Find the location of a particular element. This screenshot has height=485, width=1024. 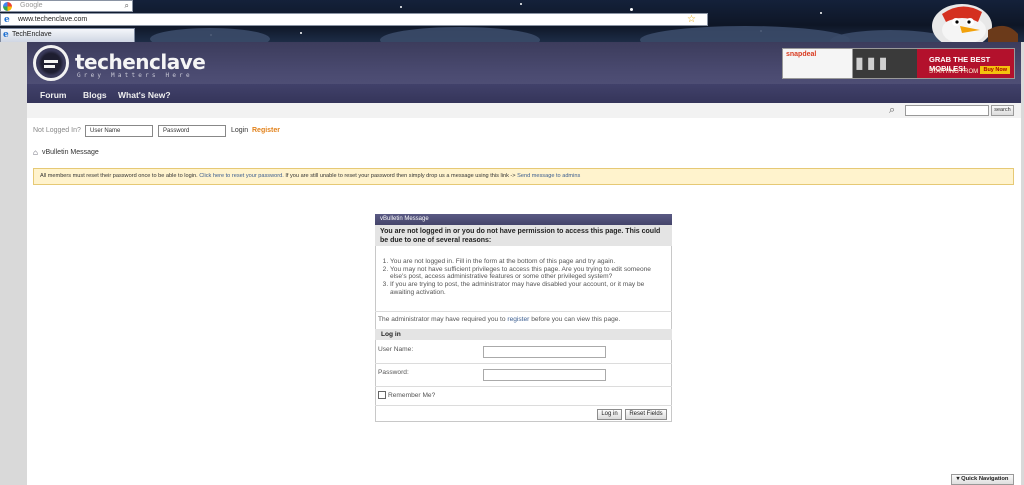

favorite-star-icon: ☆ is located at coordinates (691, 19).